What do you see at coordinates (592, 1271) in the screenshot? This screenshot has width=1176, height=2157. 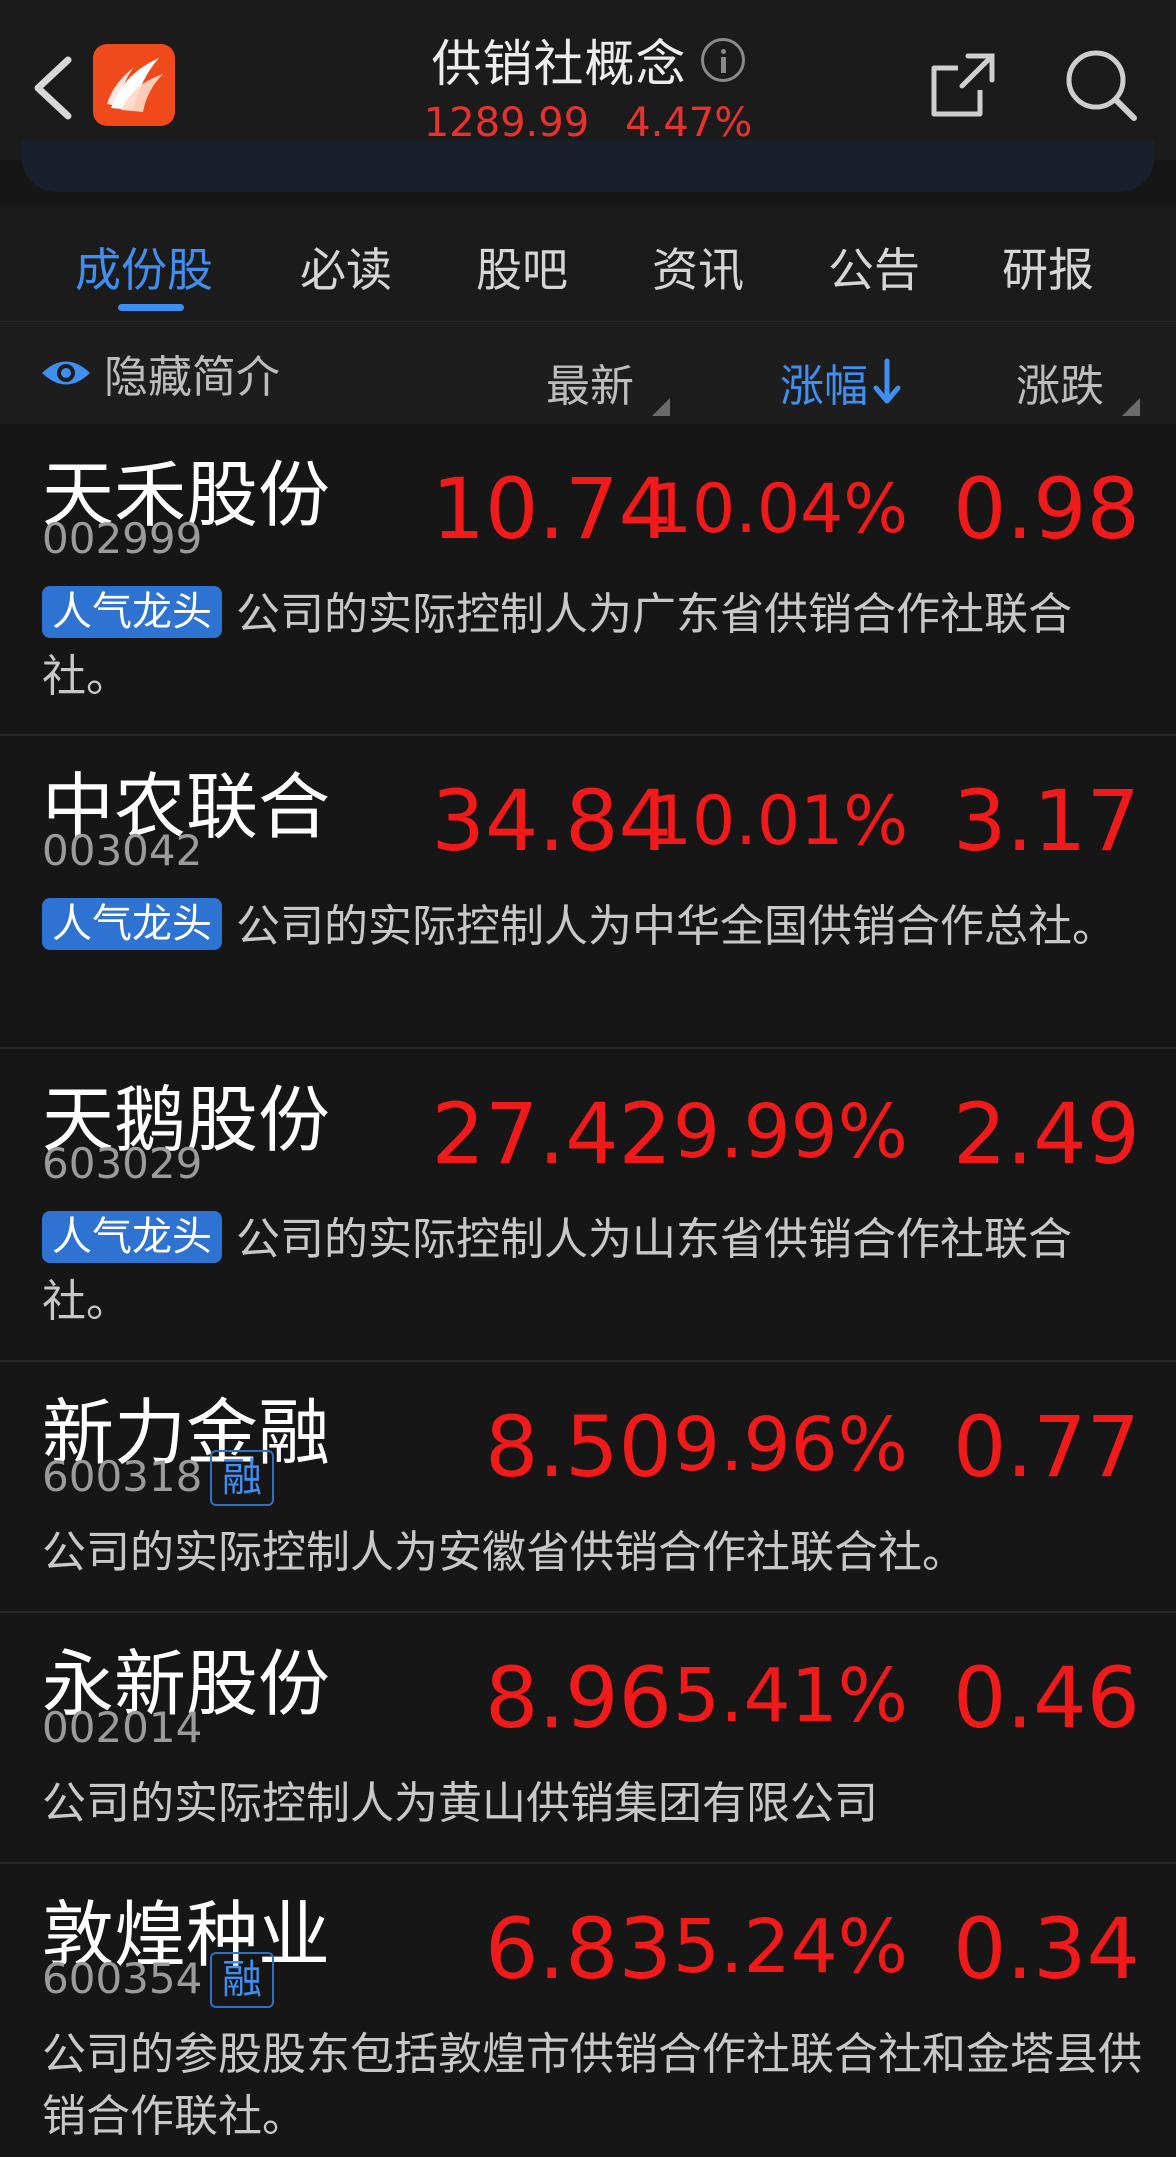 I see `stock-description: 人气龙头 公司的实际控制人为山东省供销合作社联合社。` at bounding box center [592, 1271].